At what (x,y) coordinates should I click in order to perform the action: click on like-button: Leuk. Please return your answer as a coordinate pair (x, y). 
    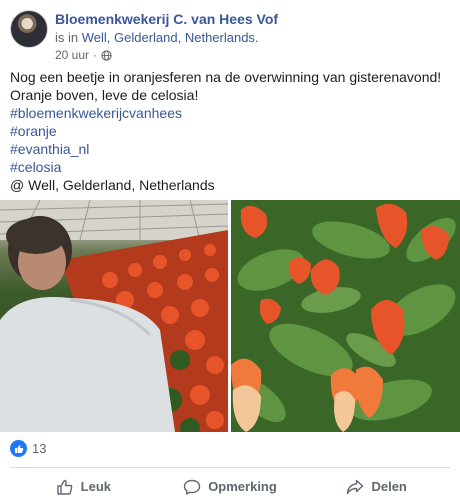
    Looking at the image, I should click on (83, 486).